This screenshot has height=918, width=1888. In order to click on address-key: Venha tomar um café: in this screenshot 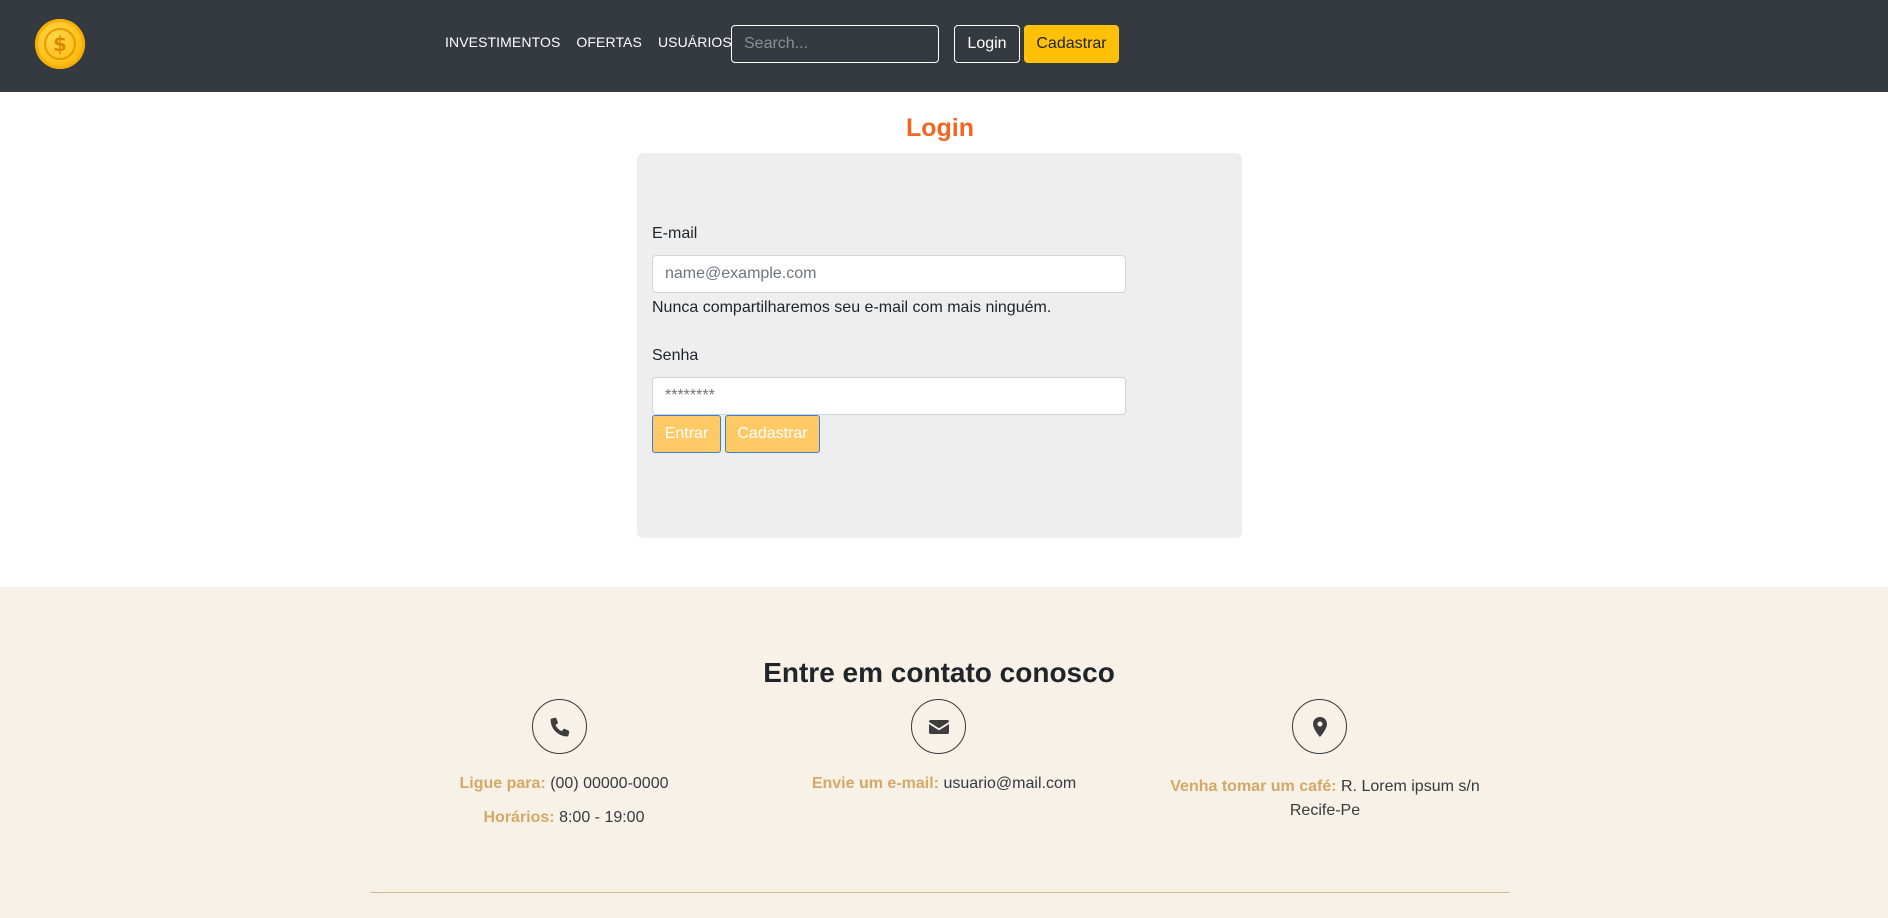, I will do `click(1253, 786)`.